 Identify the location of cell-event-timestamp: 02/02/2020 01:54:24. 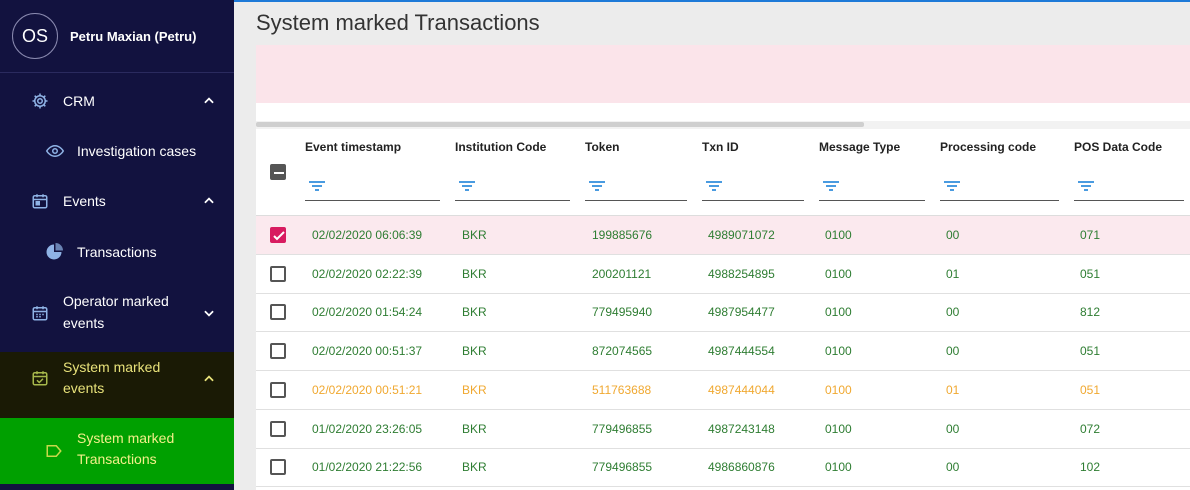
(367, 312).